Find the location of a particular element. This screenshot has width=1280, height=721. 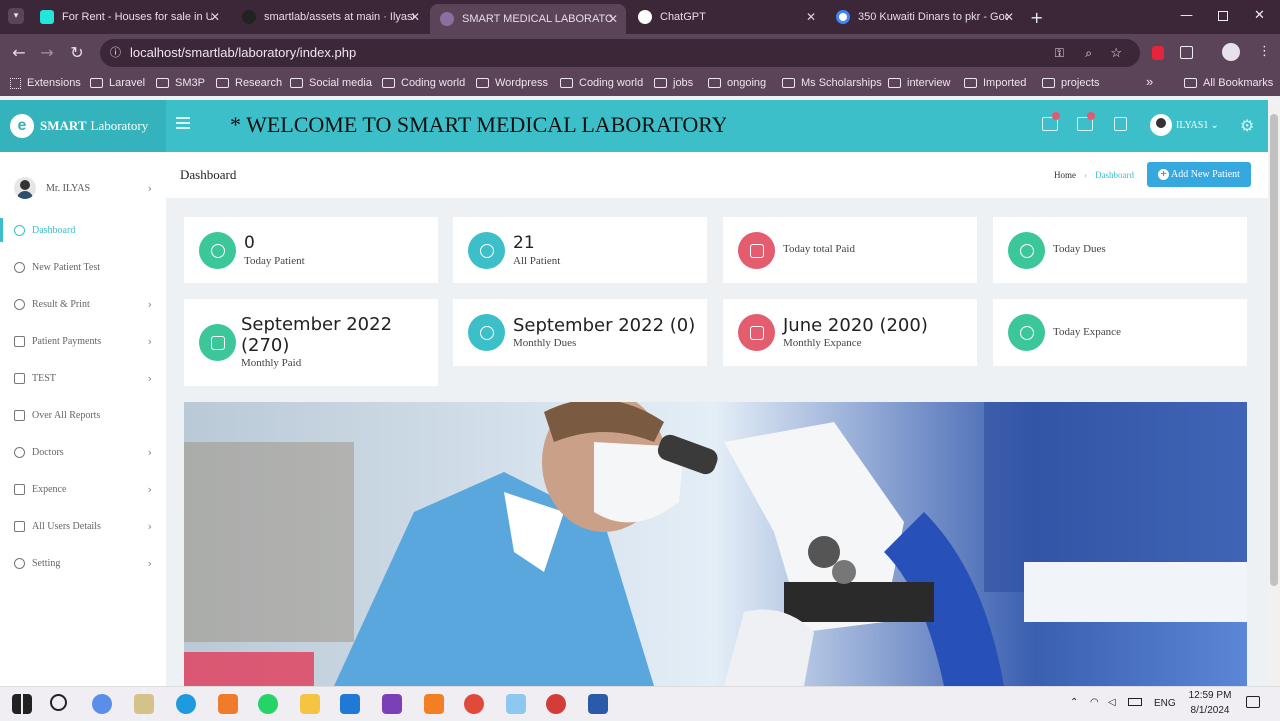

maximize-button is located at coordinates (1223, 16).